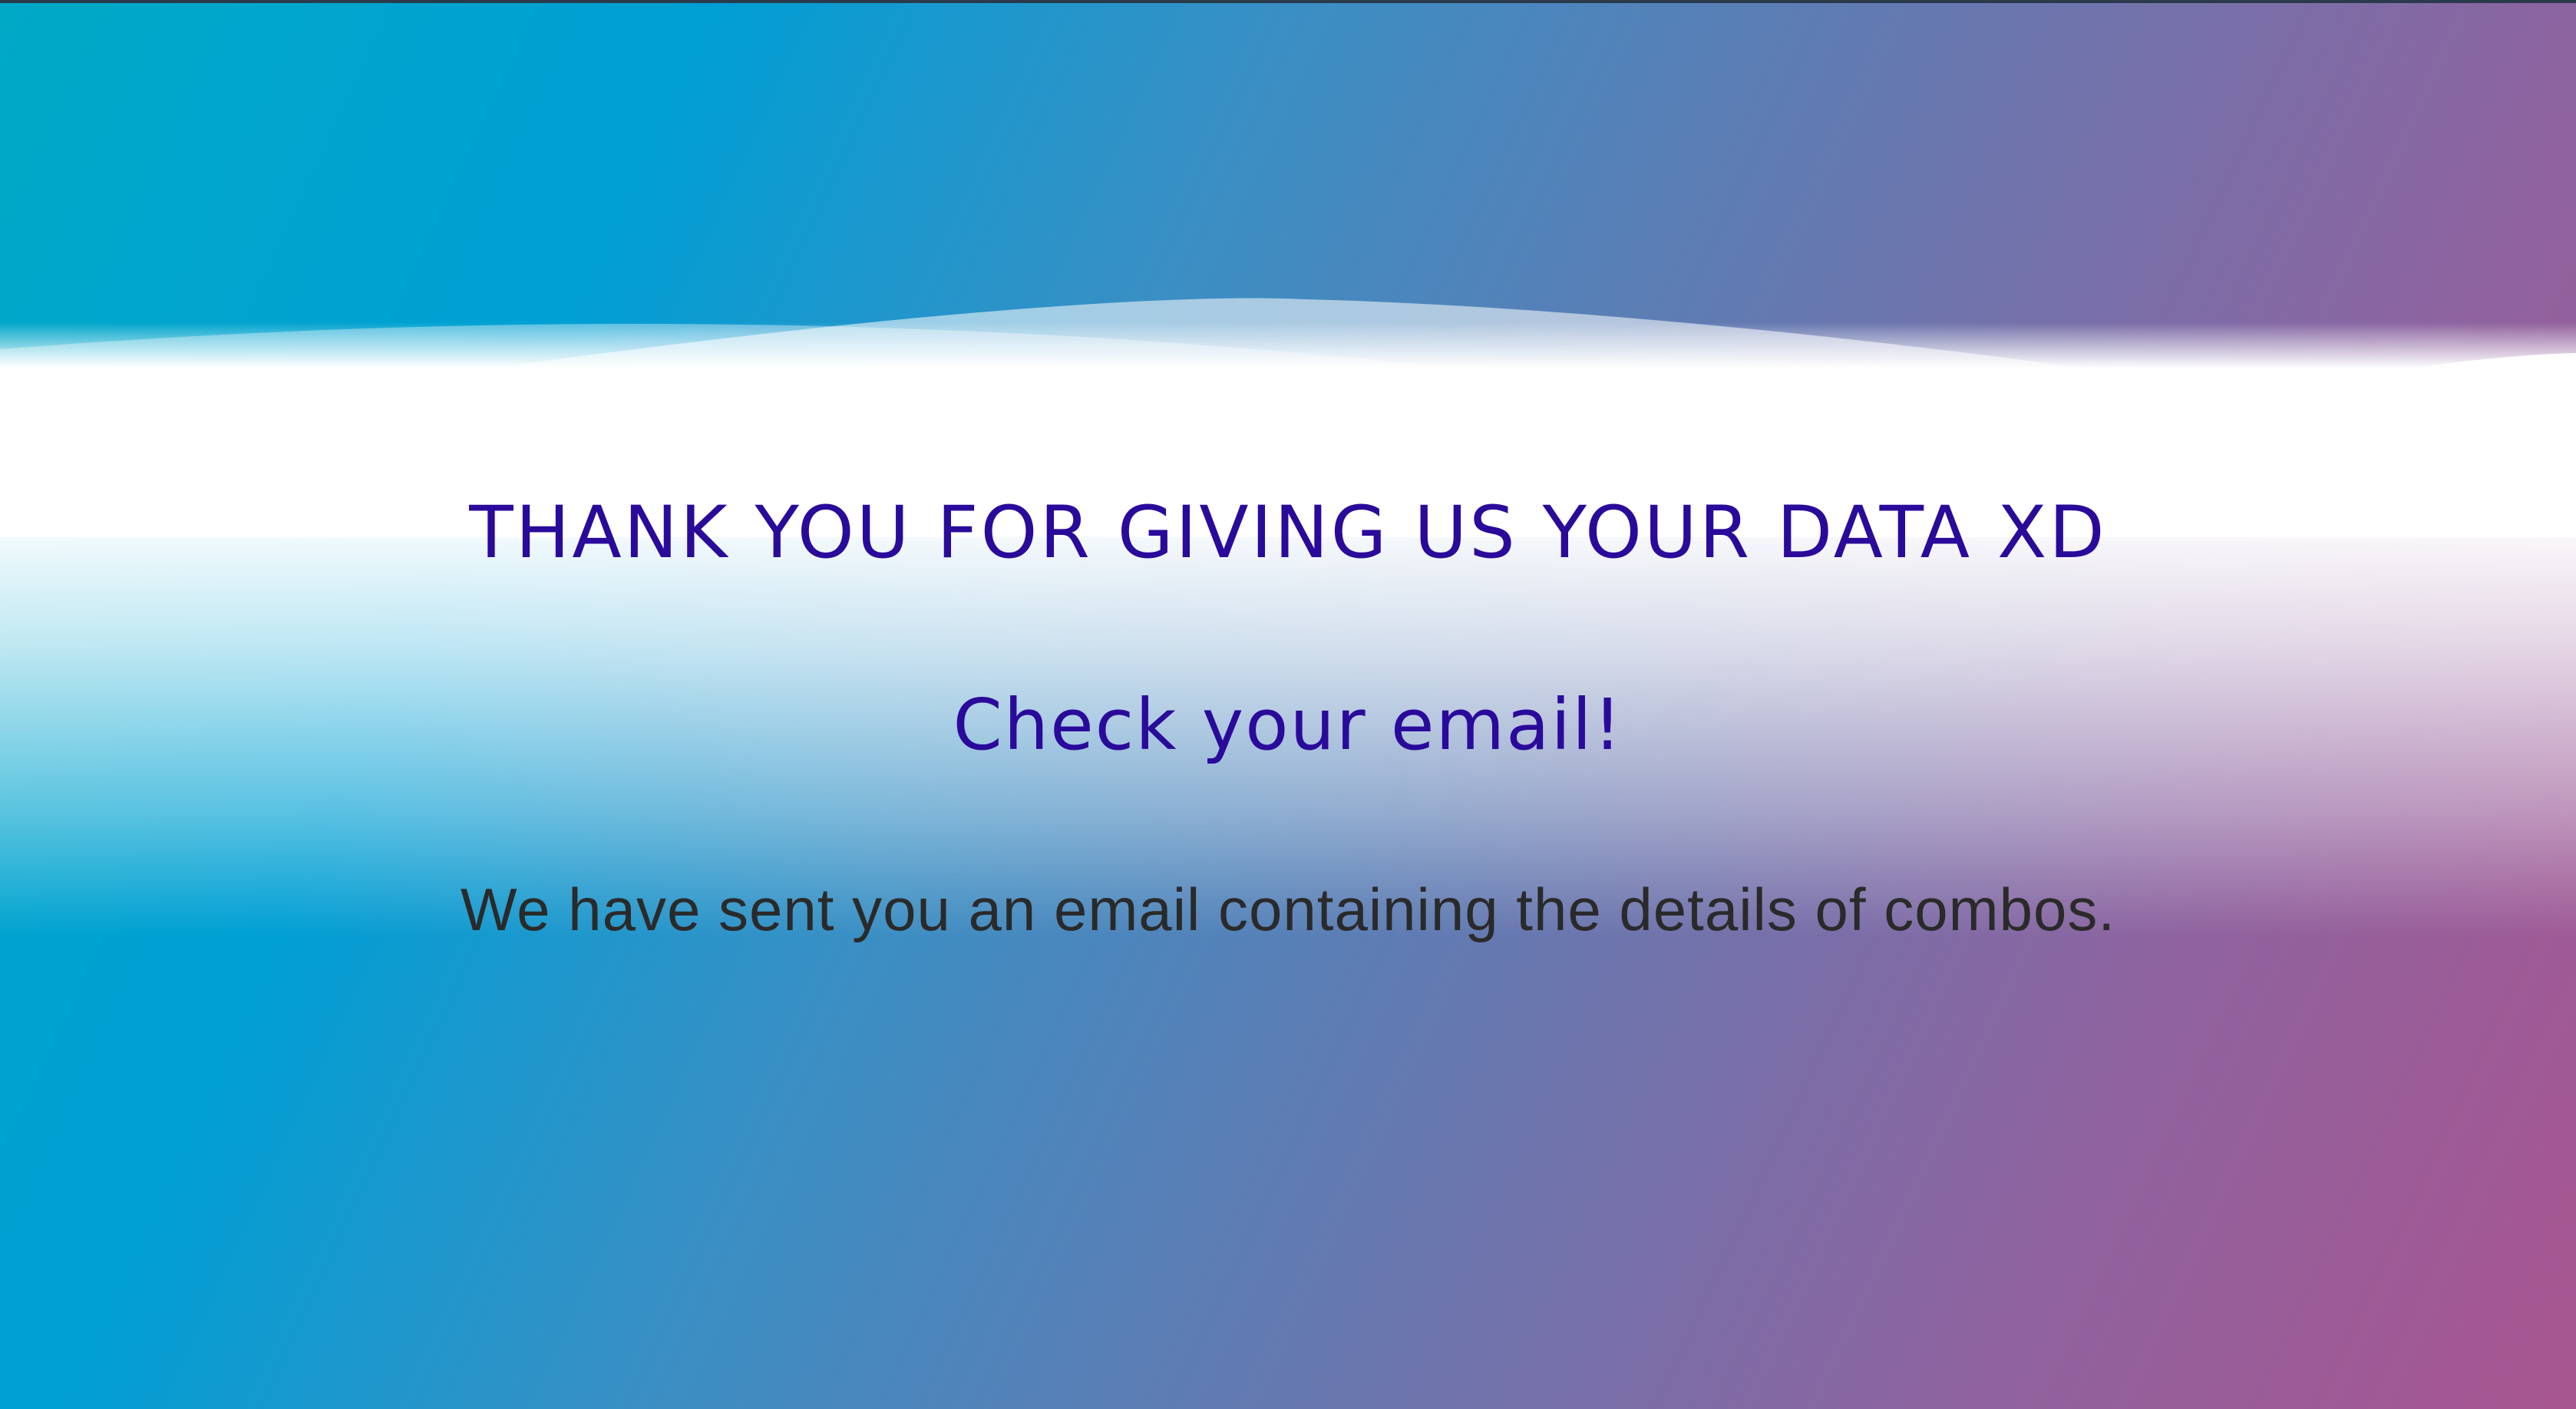 This screenshot has height=1409, width=2576. I want to click on check-email-heading: Check your email!, so click(1288, 725).